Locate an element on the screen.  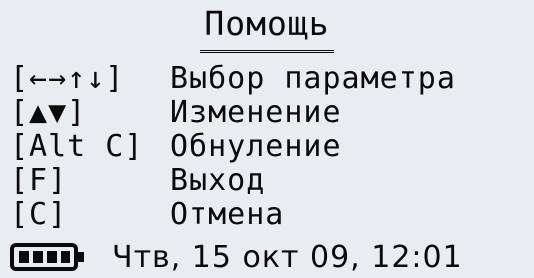
help-label-exit: Выход is located at coordinates (218, 180).